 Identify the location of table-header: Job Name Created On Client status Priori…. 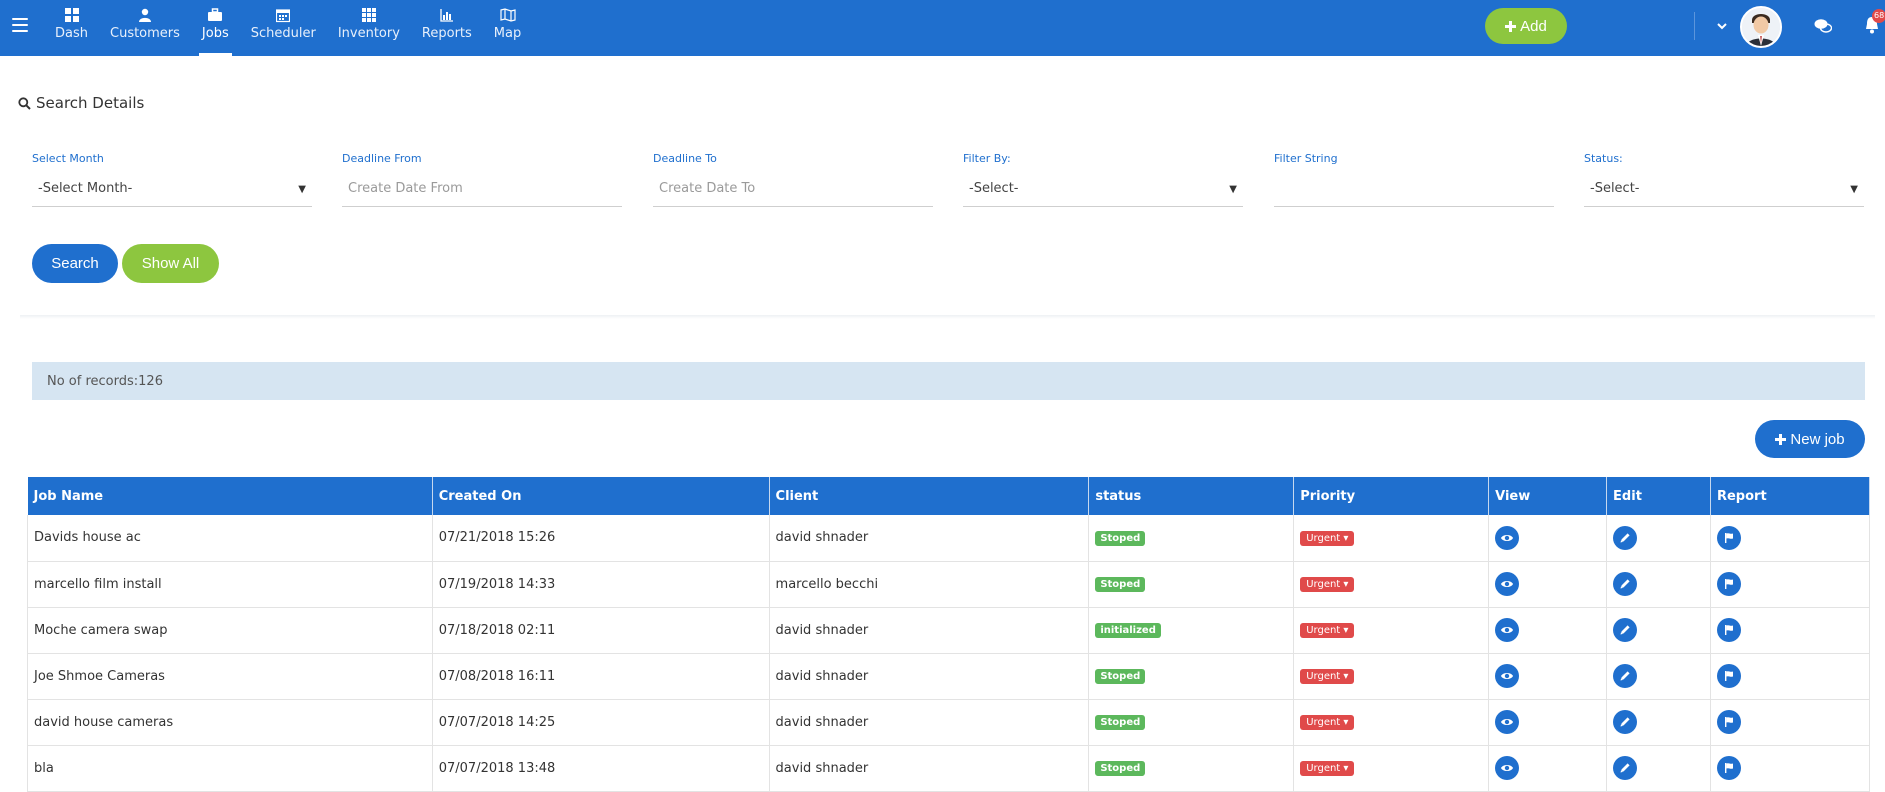
(949, 496).